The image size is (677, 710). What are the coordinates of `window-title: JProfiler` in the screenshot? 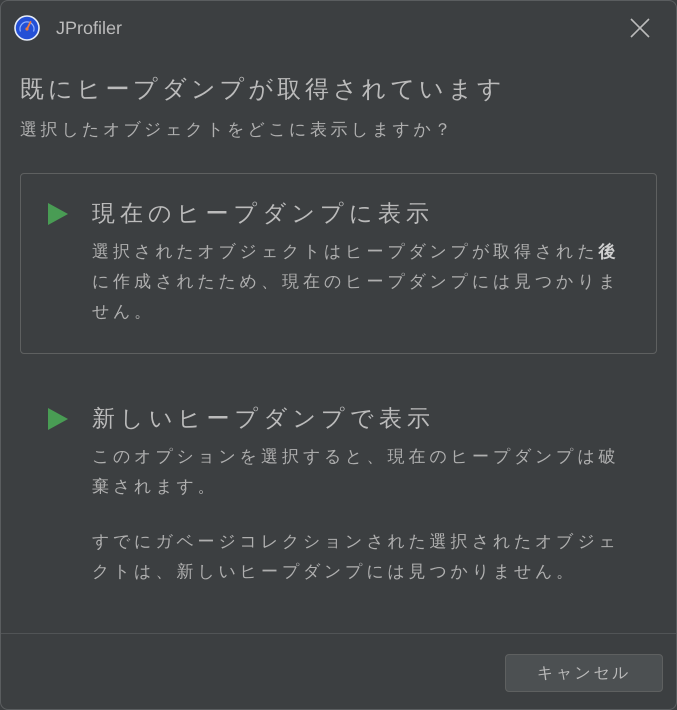 It's located at (90, 28).